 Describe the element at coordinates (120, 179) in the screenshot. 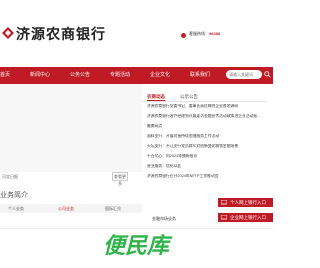

I see `more-button: 查看更多` at that location.